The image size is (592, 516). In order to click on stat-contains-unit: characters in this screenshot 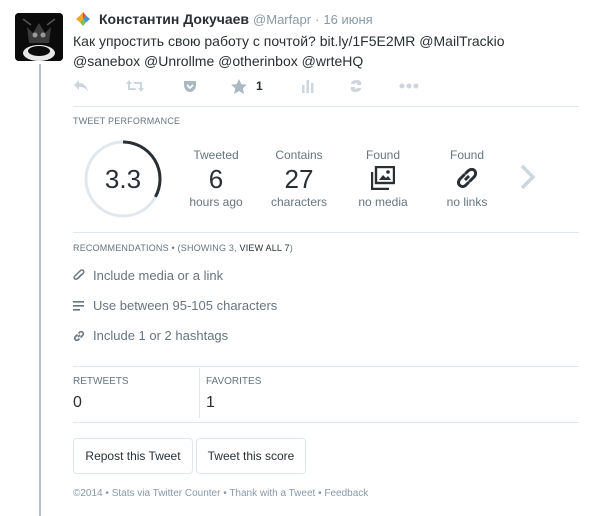, I will do `click(299, 202)`.